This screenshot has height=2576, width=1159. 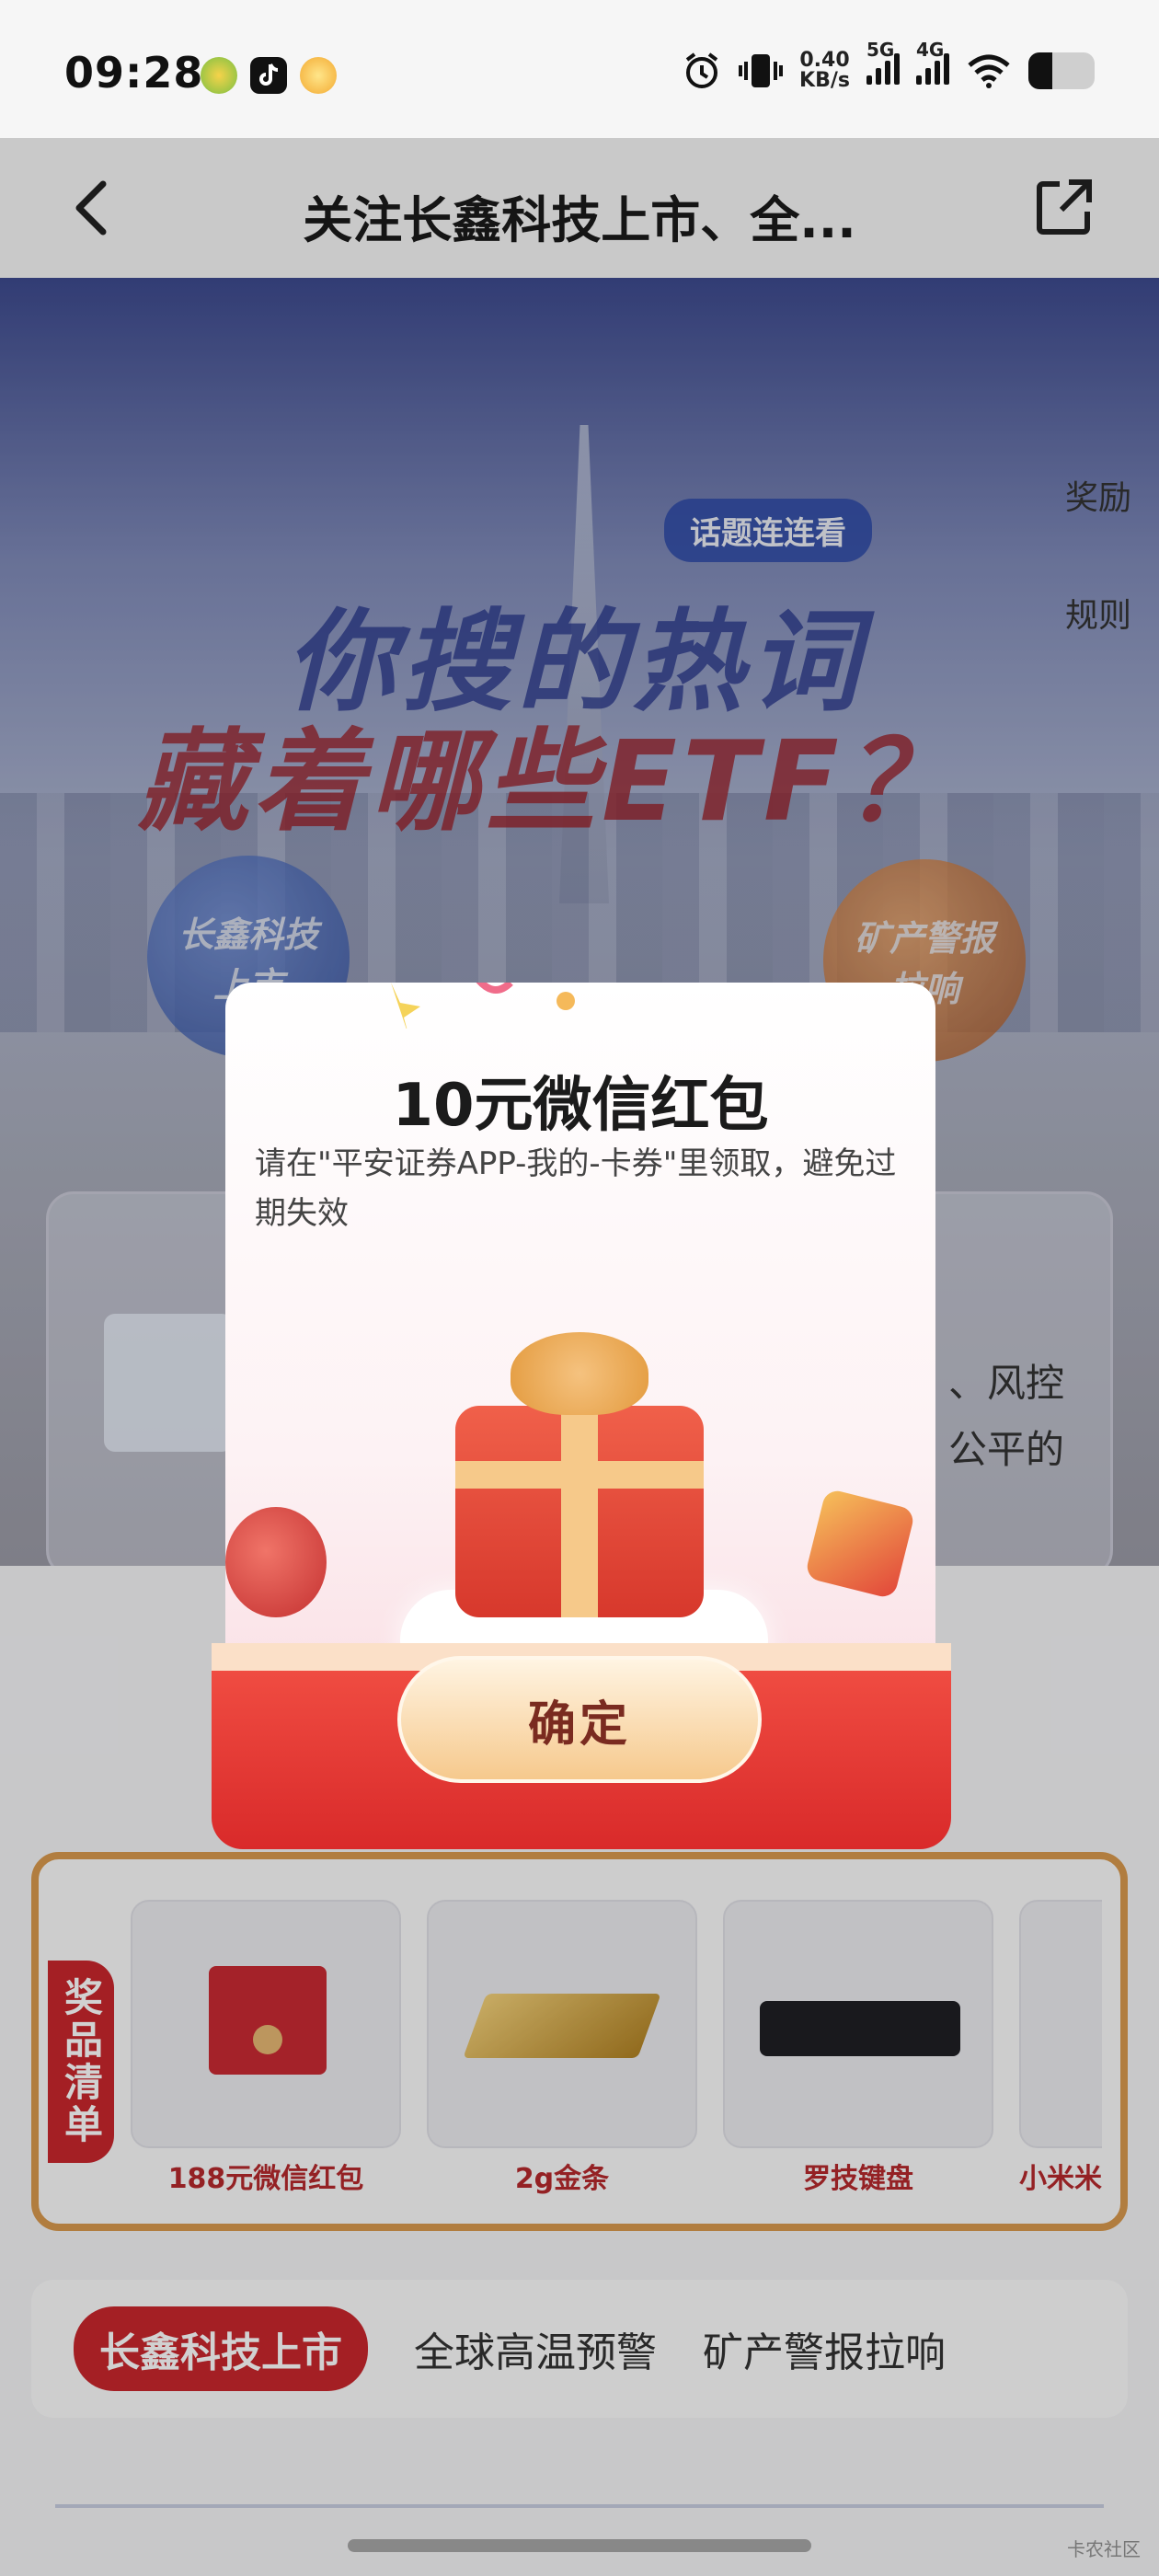 I want to click on network-speed: 0.40 KB/s, so click(x=824, y=70).